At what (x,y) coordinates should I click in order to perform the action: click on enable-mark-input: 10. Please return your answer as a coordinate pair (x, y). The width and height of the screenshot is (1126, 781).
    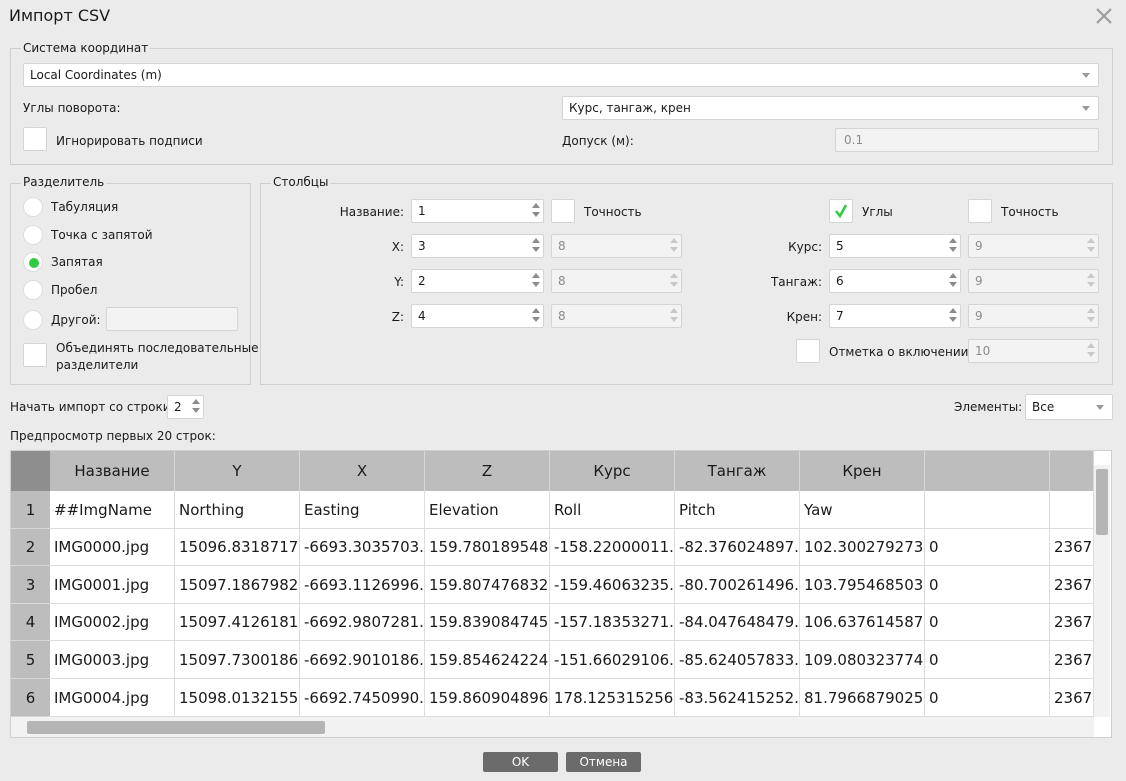
    Looking at the image, I should click on (1033, 351).